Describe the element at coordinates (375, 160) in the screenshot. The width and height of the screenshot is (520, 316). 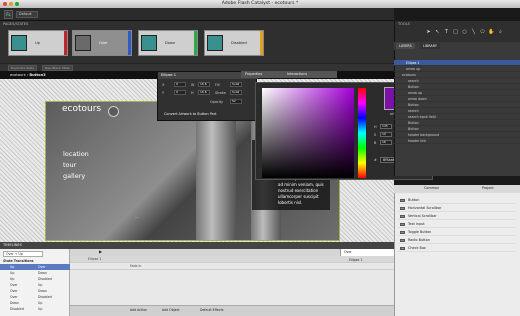
I see `hex-label: #` at that location.